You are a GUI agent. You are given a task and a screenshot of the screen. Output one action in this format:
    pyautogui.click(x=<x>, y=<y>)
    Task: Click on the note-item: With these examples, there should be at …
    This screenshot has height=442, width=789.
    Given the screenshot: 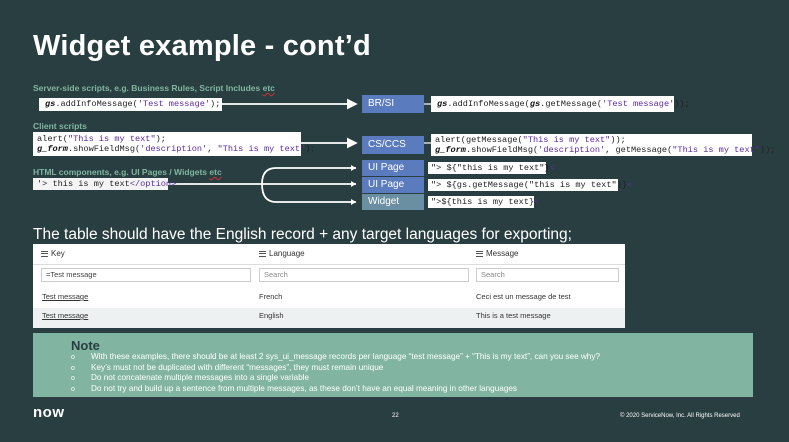 What is the action you would take?
    pyautogui.click(x=335, y=357)
    